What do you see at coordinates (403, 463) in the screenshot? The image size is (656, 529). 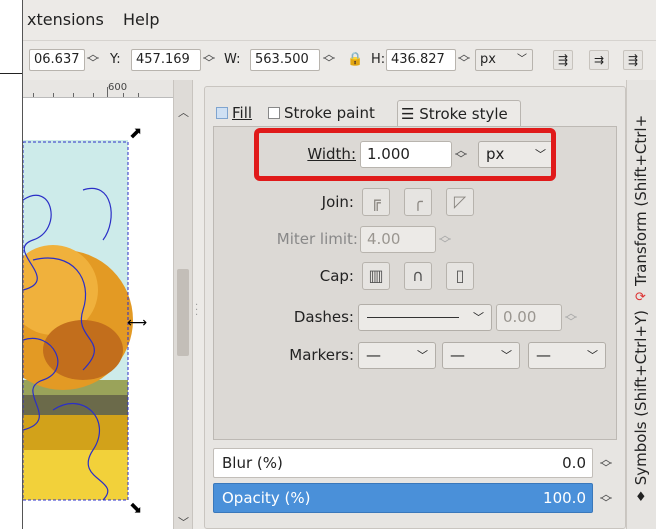 I see `blur-field: Blur (%) 0.0` at bounding box center [403, 463].